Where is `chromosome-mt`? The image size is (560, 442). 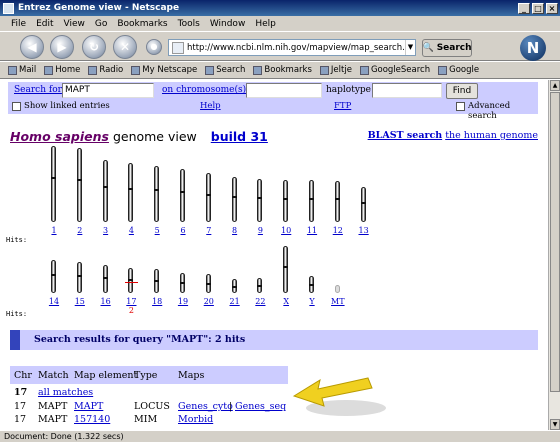
chromosome-mt is located at coordinates (337, 289).